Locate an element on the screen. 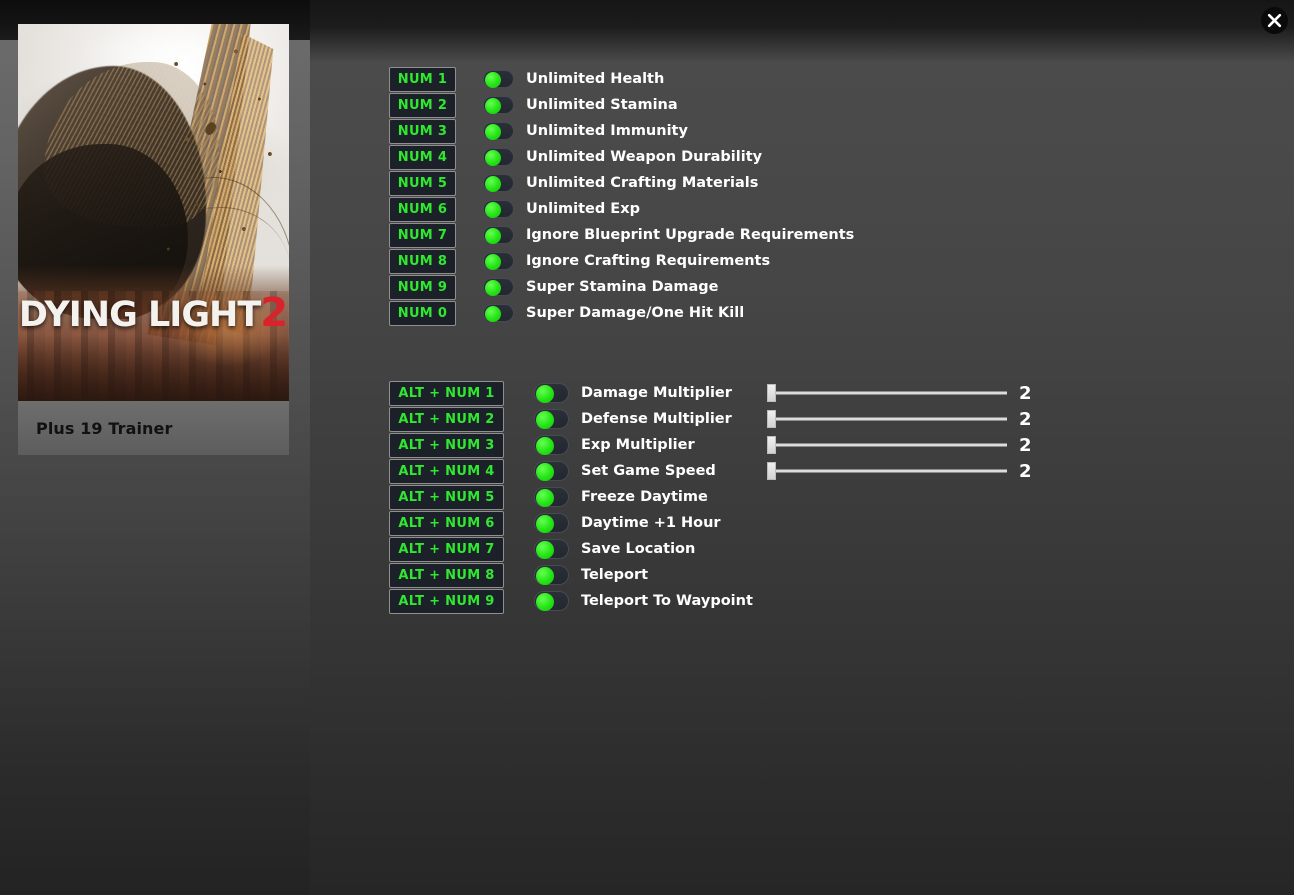 The image size is (1294, 895). cheat-row: ALT + NUM 7 Save Location is located at coordinates (571, 549).